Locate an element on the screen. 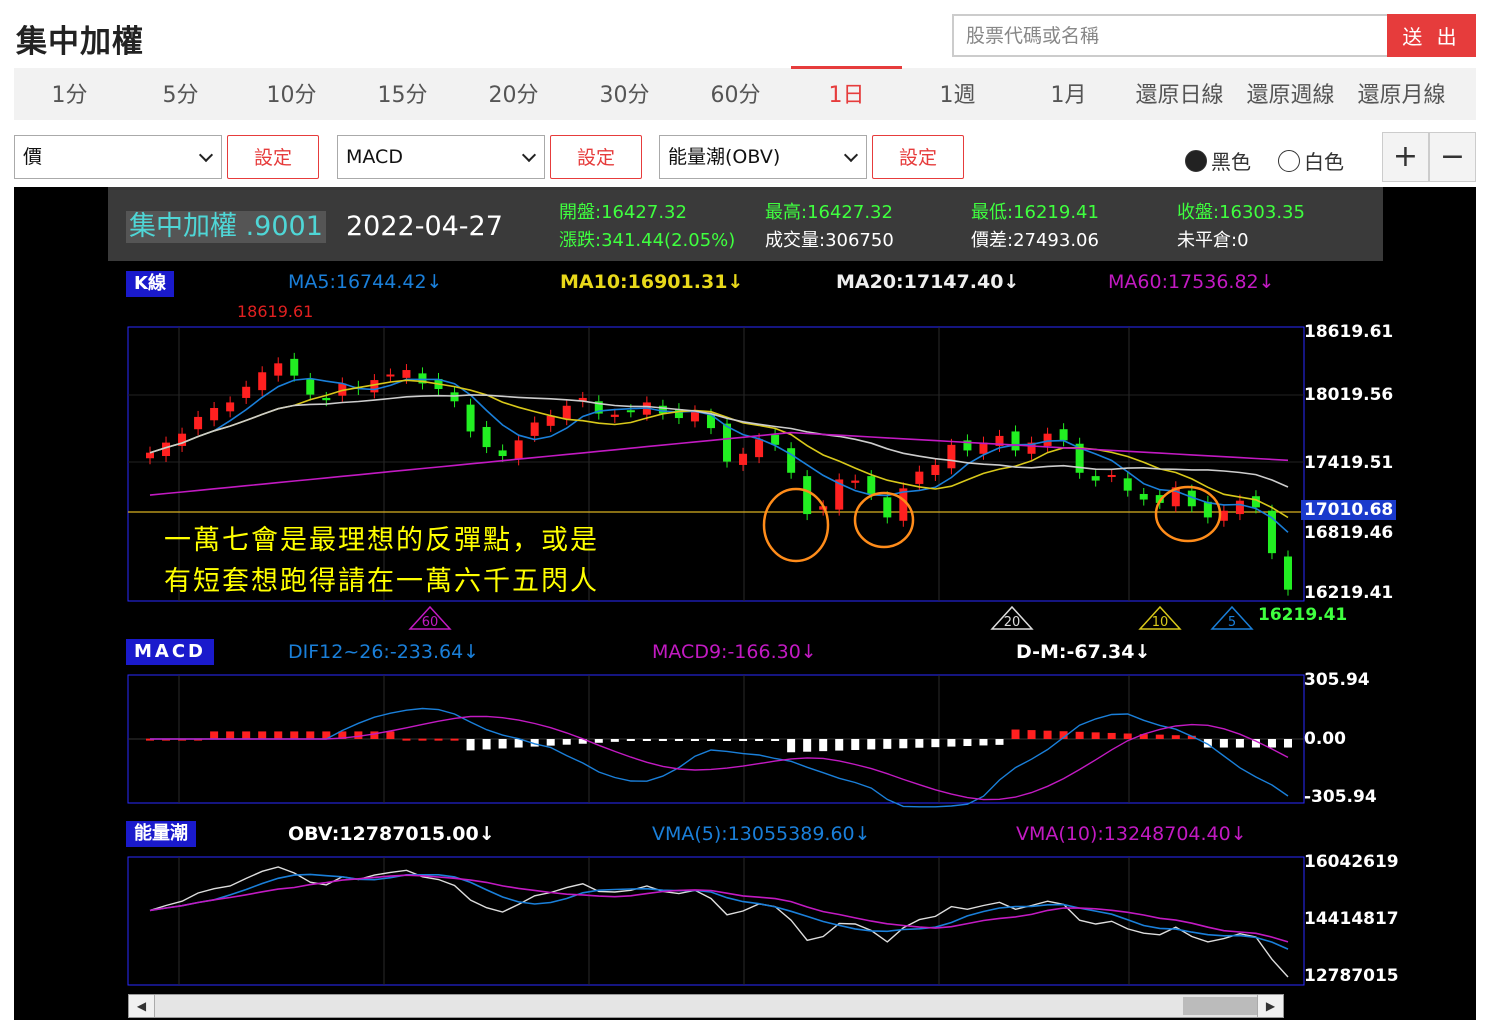  tab-interval: 30分 is located at coordinates (624, 94).